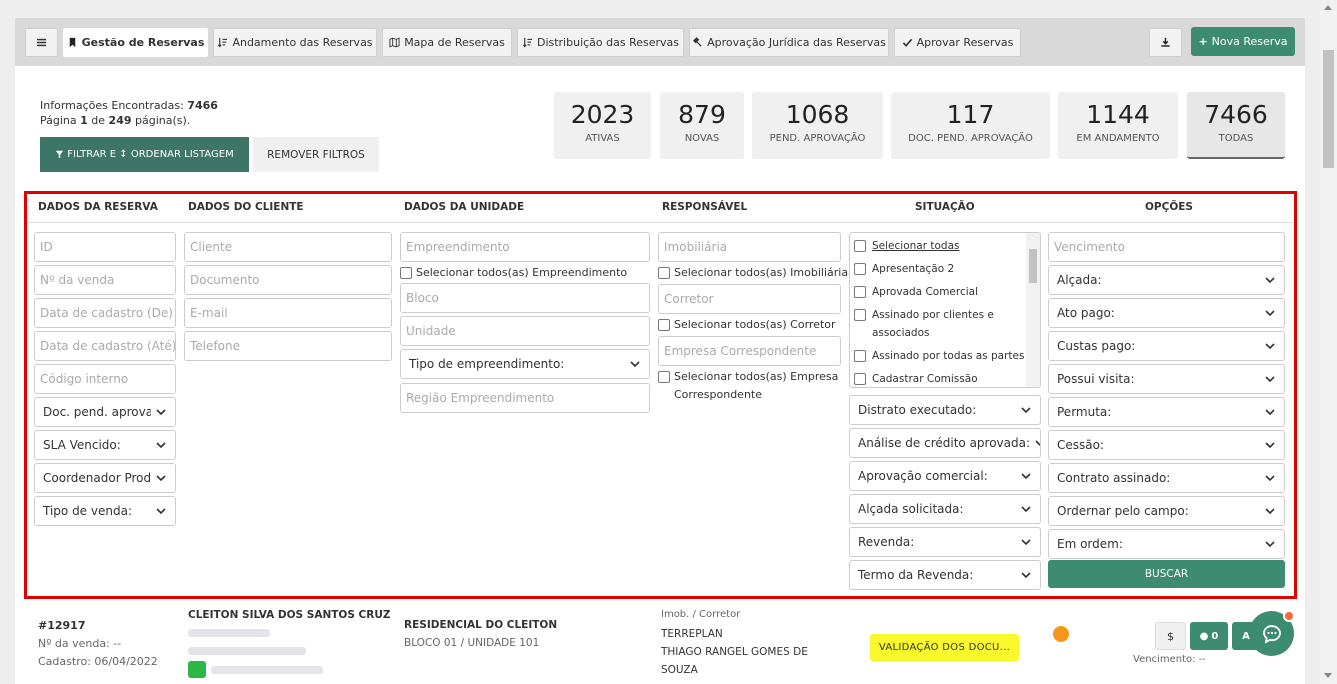  I want to click on stat-doc-pend-aprovacao: 117 DOC. PEND. APROVAÇÃO, so click(970, 125).